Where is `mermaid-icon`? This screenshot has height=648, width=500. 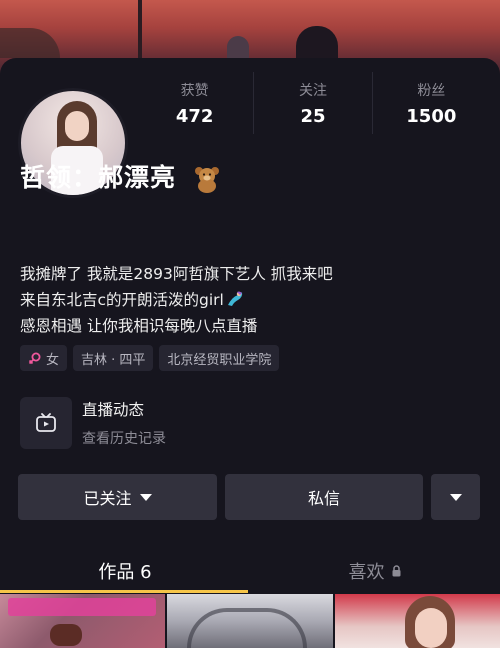 mermaid-icon is located at coordinates (235, 298).